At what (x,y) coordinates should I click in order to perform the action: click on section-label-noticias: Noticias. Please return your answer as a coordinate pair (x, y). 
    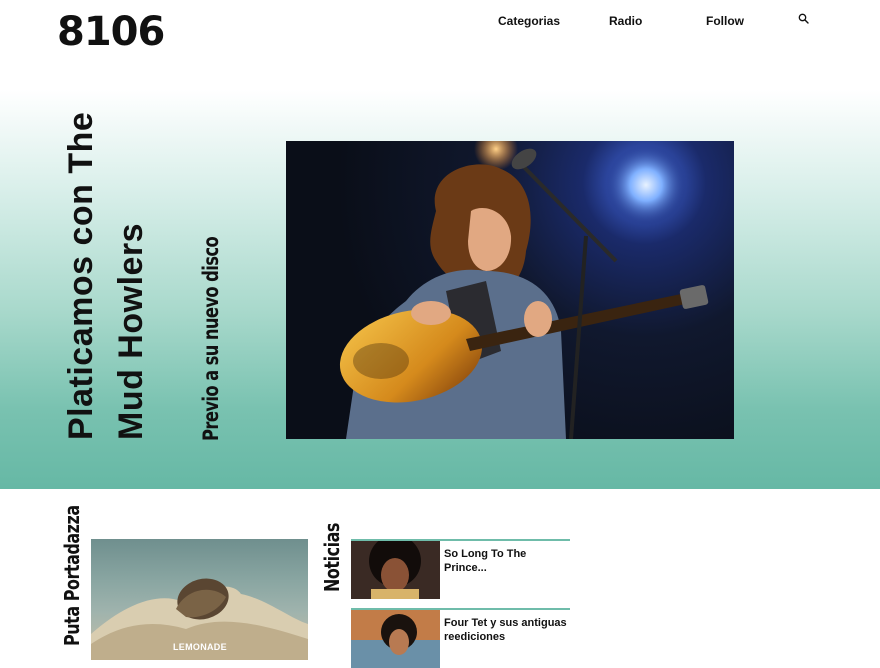
    Looking at the image, I should click on (332, 557).